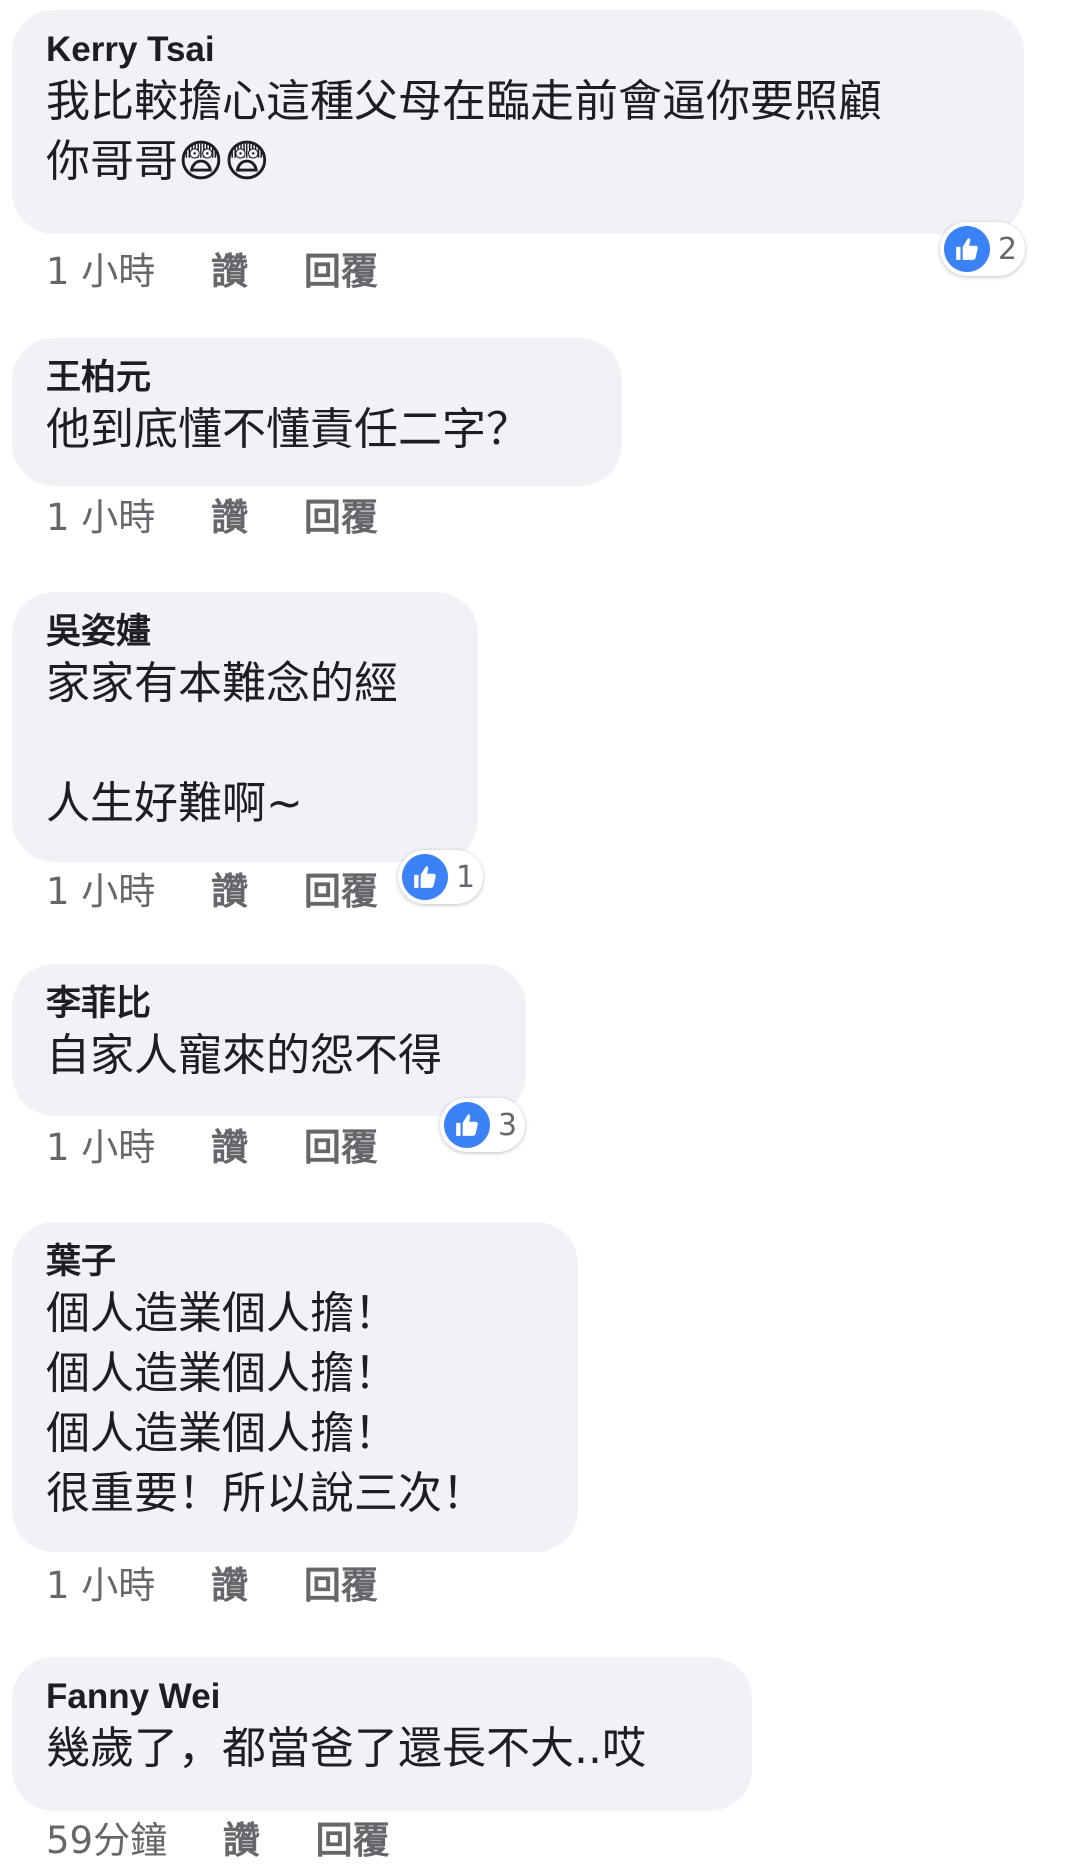 The image size is (1081, 1869). I want to click on comment-author: 葉子, so click(295, 1262).